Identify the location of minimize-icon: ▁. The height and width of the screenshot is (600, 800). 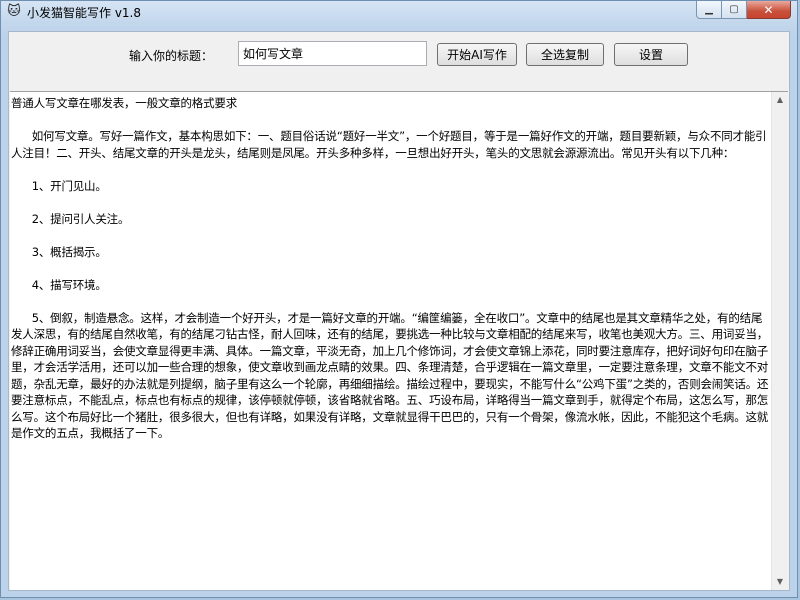
(709, 9).